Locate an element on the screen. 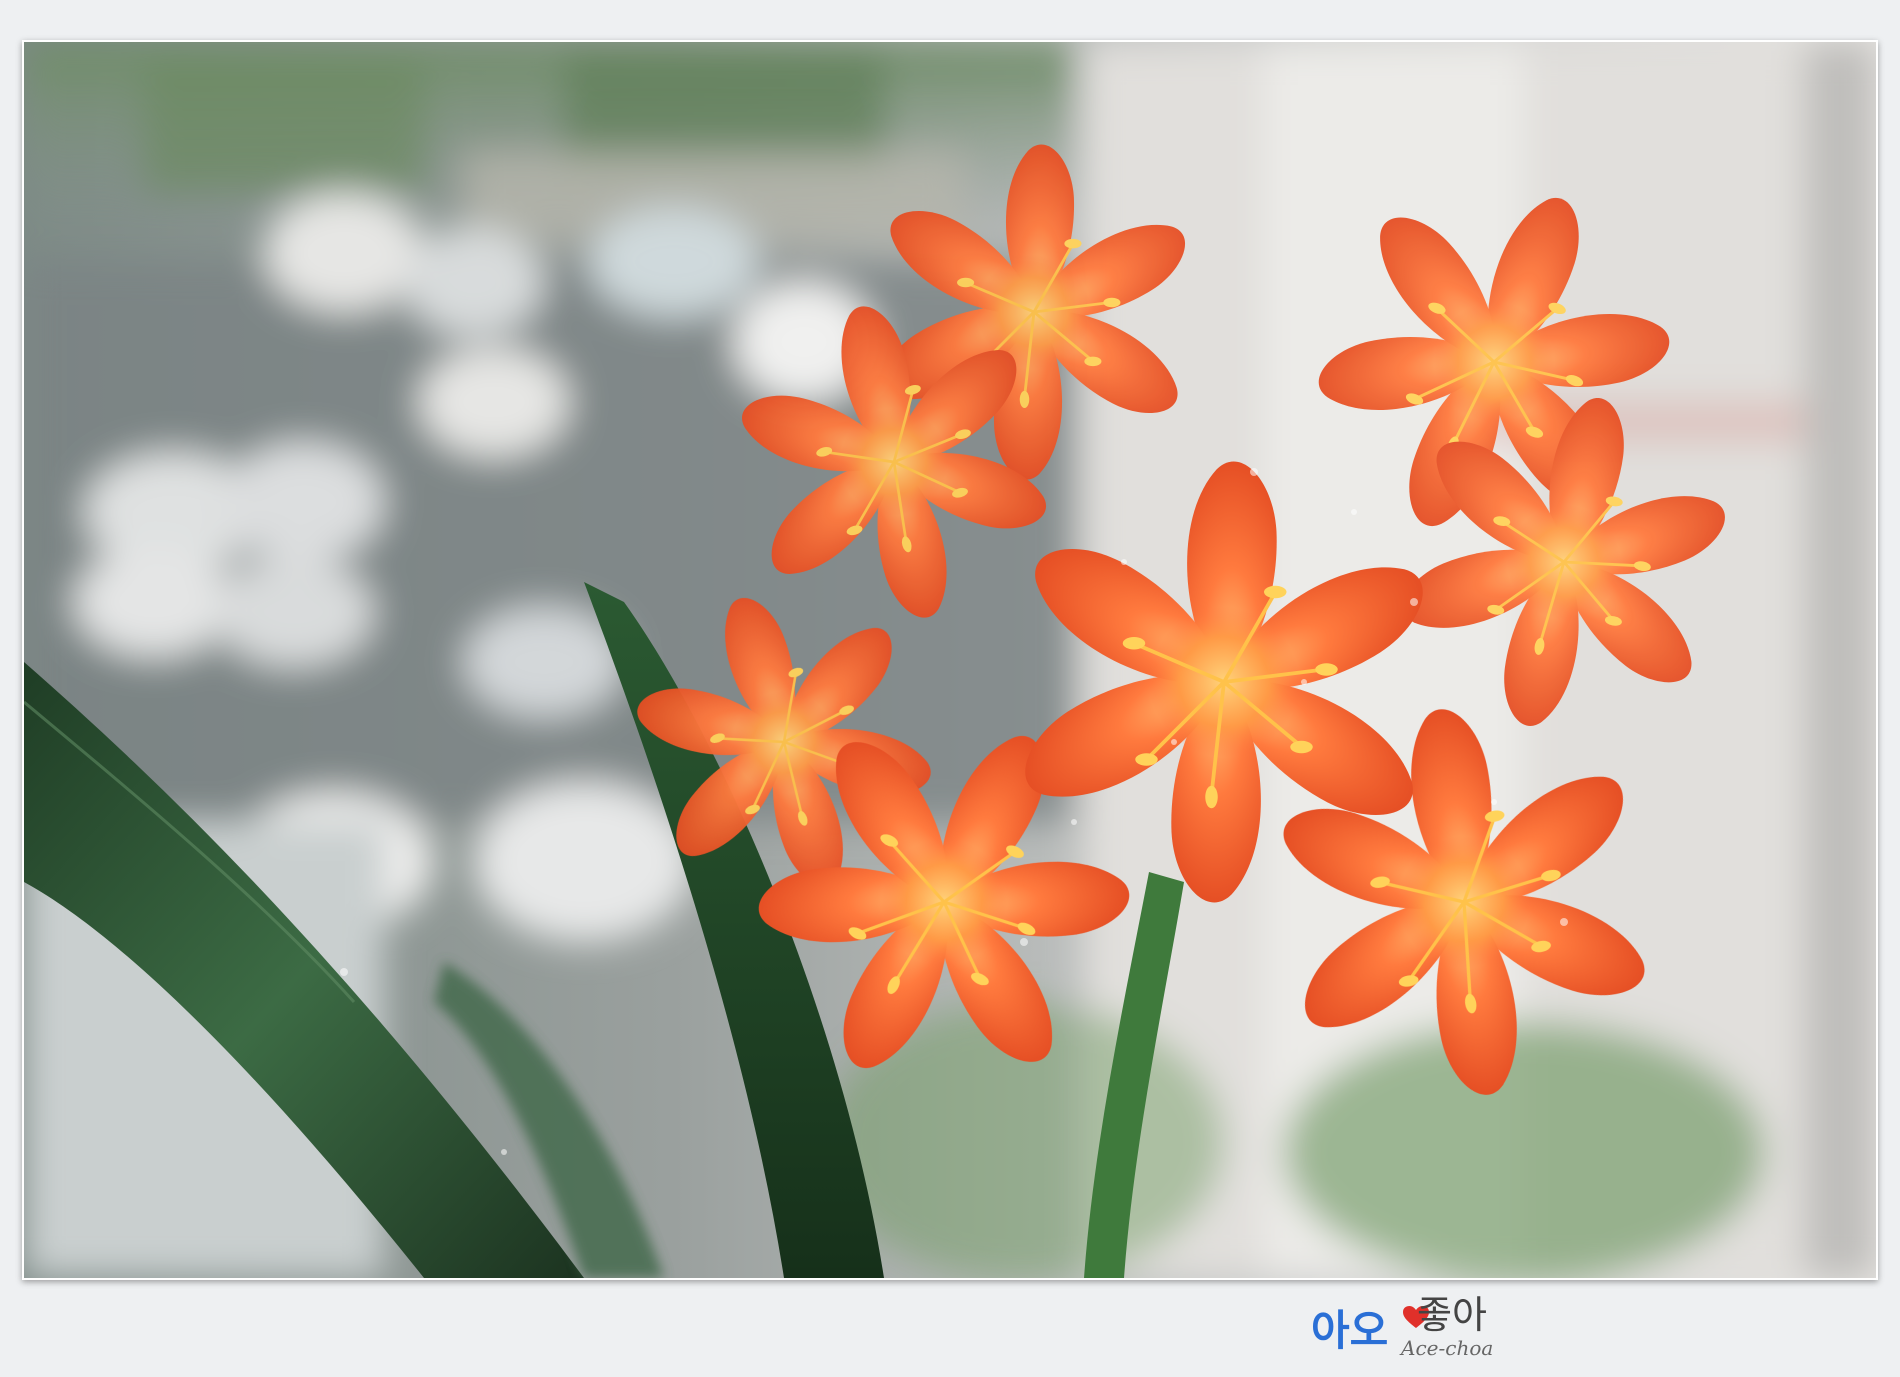 This screenshot has height=1377, width=1900. watermark-text-part-a: 아오 is located at coordinates (1350, 1330).